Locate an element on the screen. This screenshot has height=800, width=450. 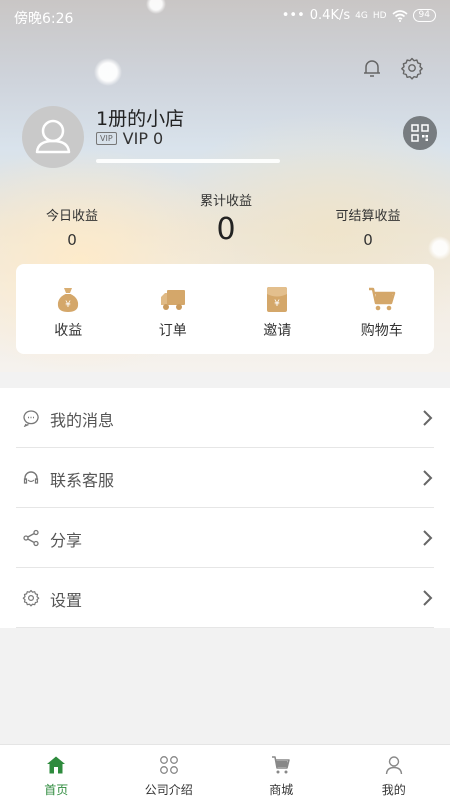
shortcut-orders: 订单 is located at coordinates (173, 309).